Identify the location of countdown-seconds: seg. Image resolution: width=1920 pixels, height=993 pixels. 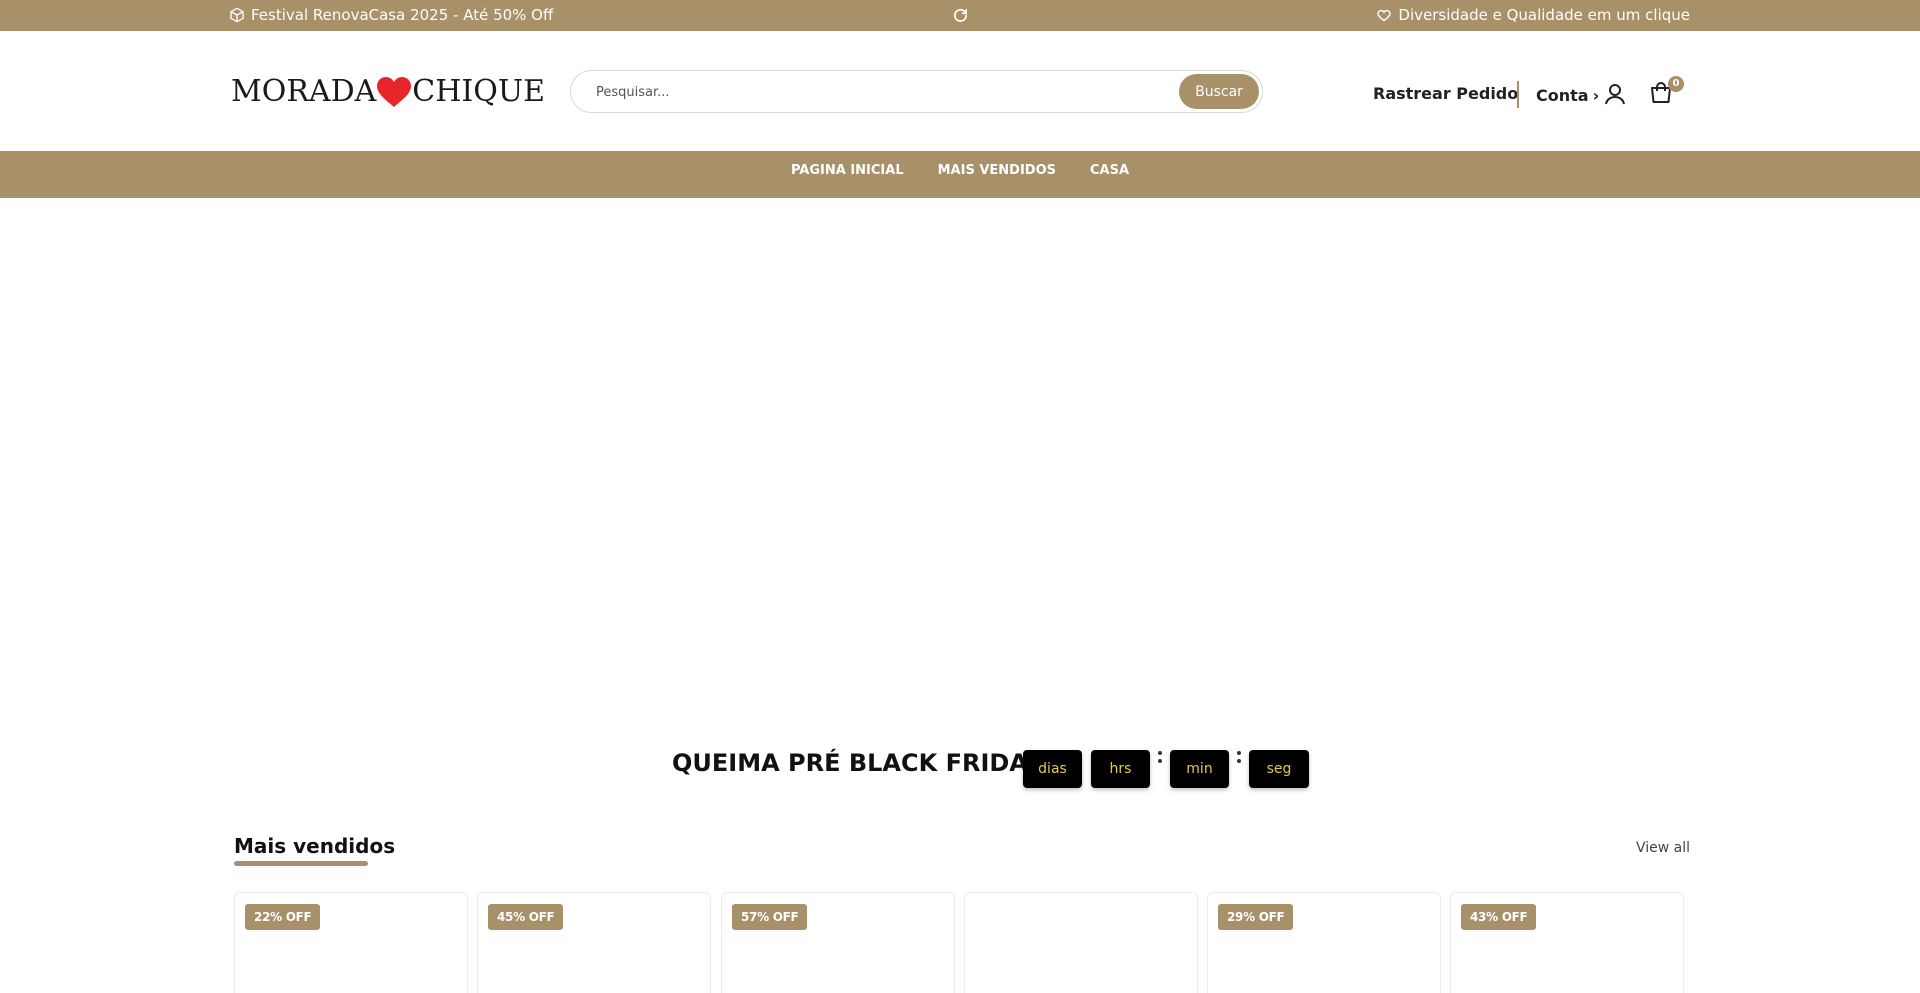
(1279, 769).